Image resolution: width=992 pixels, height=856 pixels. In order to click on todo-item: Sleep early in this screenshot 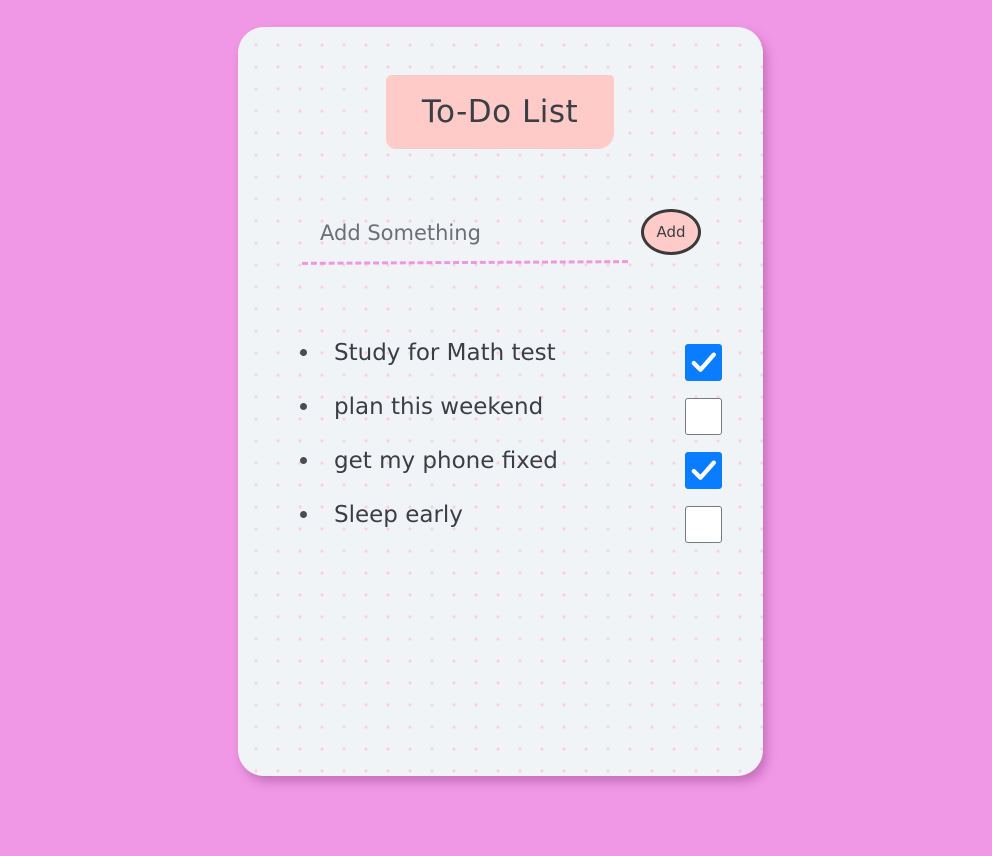, I will do `click(512, 526)`.